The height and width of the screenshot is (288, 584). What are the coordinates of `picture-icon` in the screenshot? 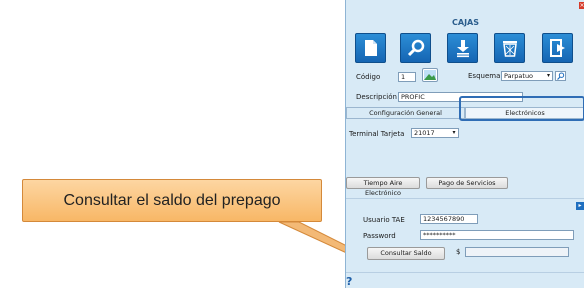 It's located at (430, 75).